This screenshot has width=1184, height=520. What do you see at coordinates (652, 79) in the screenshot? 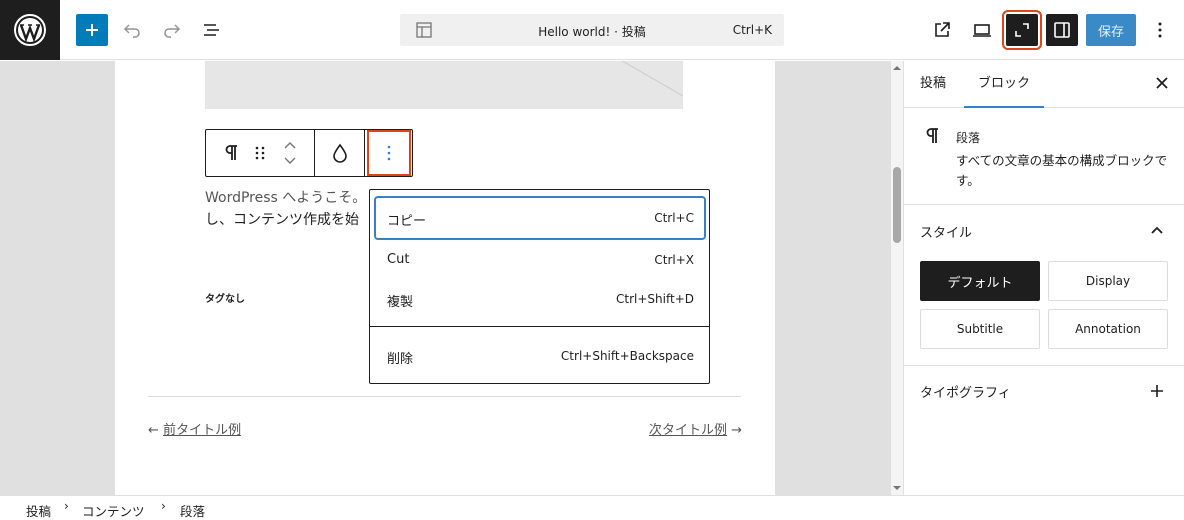
I see `image-placeholder-graphic` at bounding box center [652, 79].